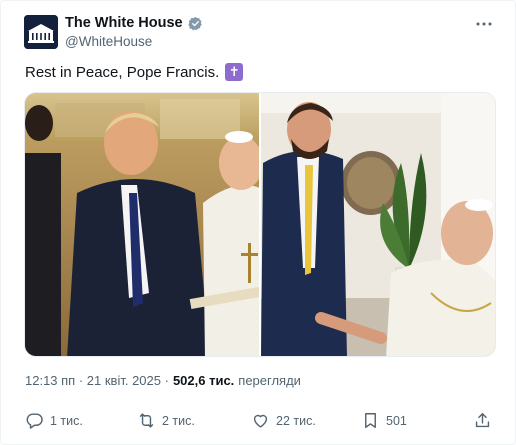  Describe the element at coordinates (396, 420) in the screenshot. I see `bookmark-count: 501` at that location.